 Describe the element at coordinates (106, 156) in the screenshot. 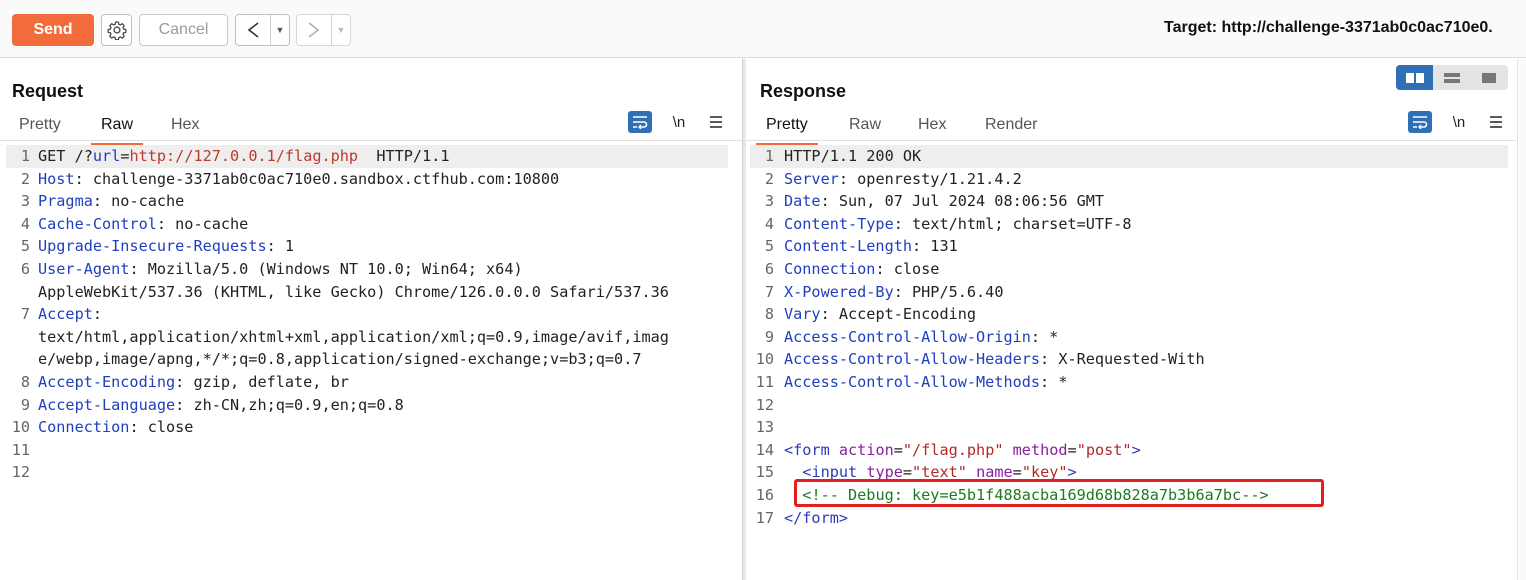

I see `code-token: url` at that location.